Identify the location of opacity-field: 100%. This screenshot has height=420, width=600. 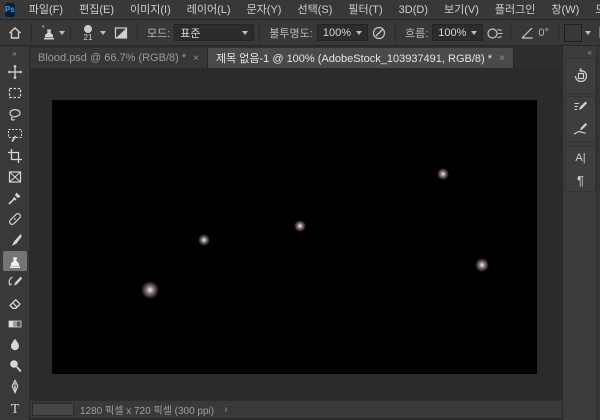
(342, 32).